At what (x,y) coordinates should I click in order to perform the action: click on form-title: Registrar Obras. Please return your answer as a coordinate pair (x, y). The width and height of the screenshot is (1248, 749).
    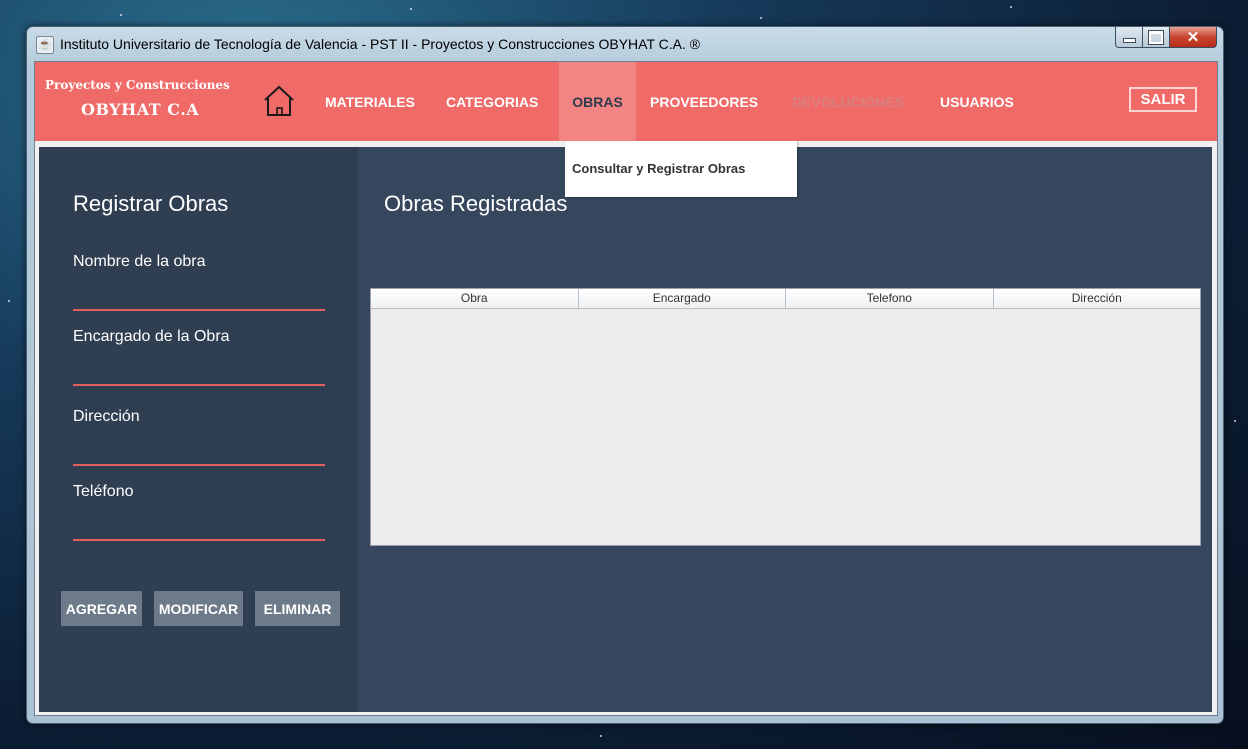
    Looking at the image, I should click on (151, 203).